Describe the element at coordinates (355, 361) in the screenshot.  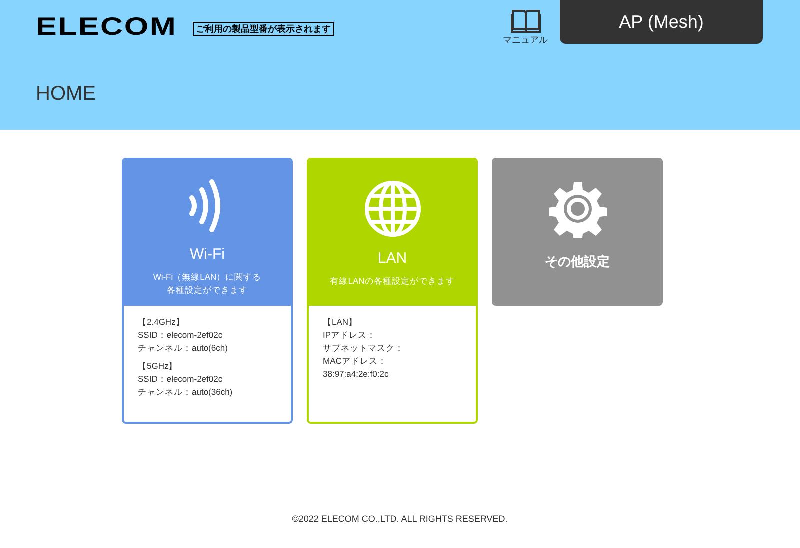
I see `info-line: MACアドレス：` at that location.